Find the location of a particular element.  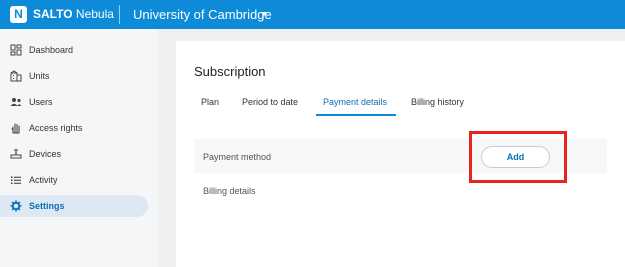

sidebar-item-label: Units is located at coordinates (39, 76).